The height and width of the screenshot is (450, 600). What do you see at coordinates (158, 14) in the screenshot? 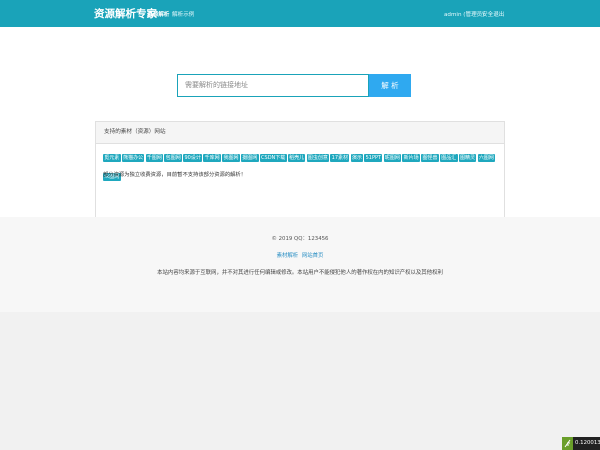
I see `nav-item-resource-parse: 资源解析` at bounding box center [158, 14].